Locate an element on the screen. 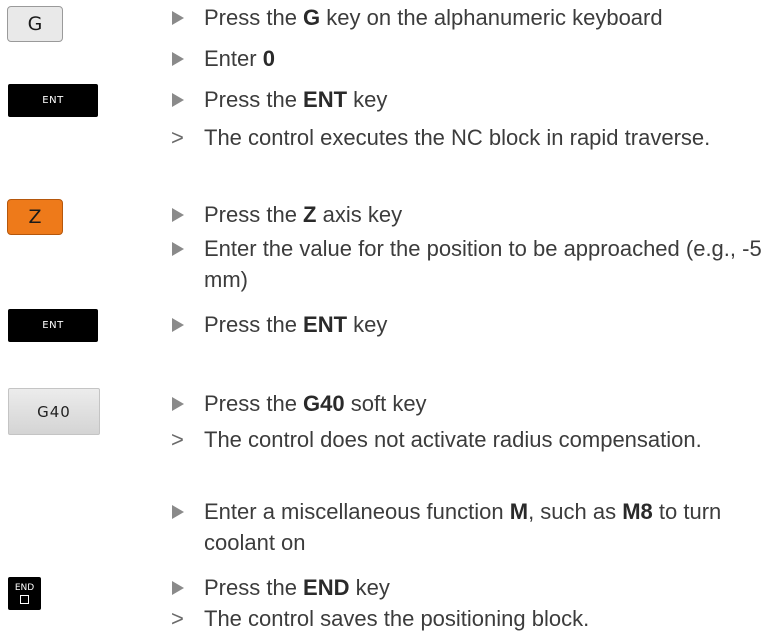 This screenshot has width=775, height=637. end-key: END is located at coordinates (24, 593).